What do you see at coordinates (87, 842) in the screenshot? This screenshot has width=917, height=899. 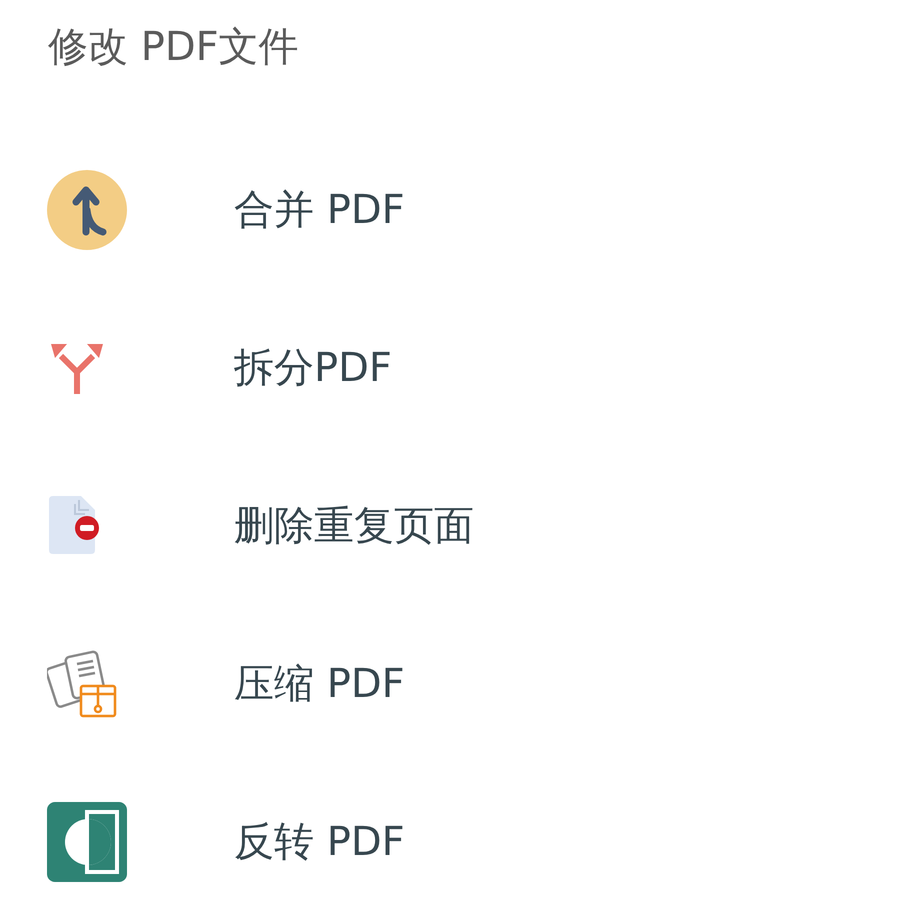 I see `contrast-icon` at bounding box center [87, 842].